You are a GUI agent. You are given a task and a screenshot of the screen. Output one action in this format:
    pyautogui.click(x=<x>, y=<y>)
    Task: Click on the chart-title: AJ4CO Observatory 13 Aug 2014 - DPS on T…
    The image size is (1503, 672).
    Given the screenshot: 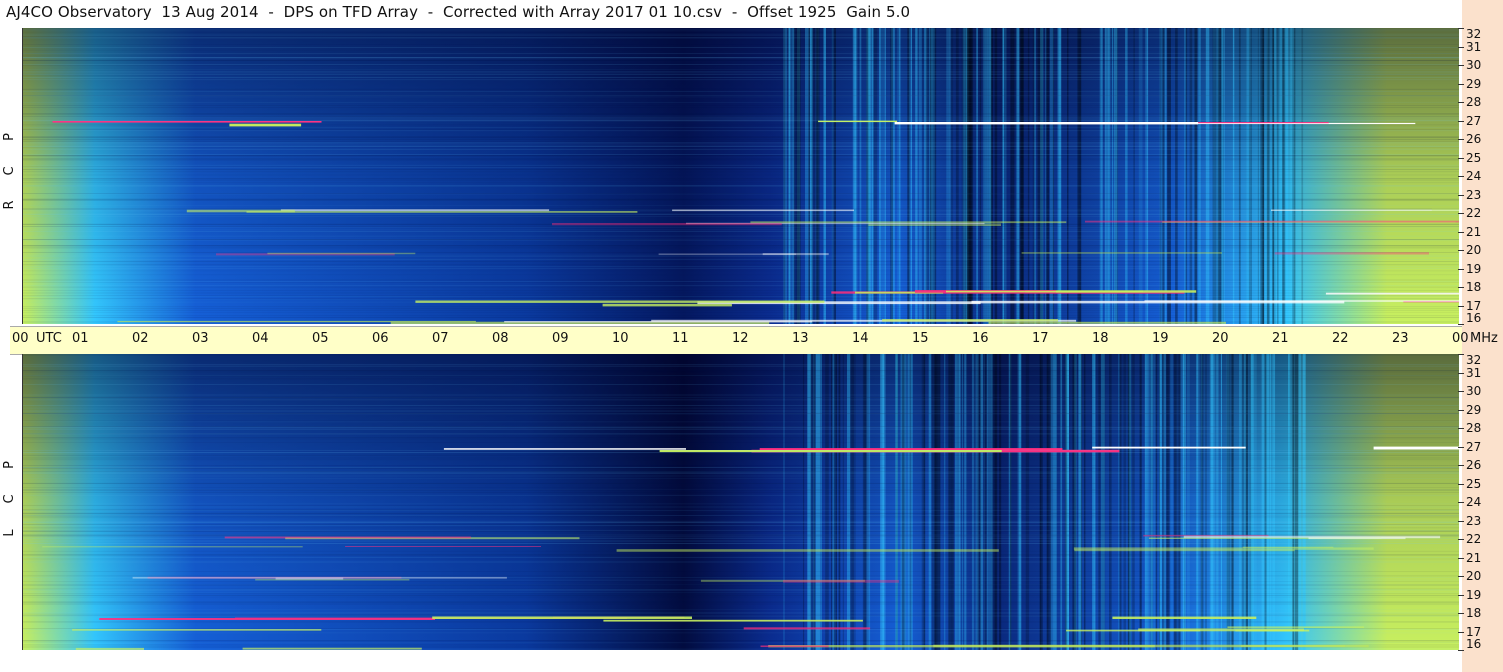 What is the action you would take?
    pyautogui.click(x=458, y=12)
    